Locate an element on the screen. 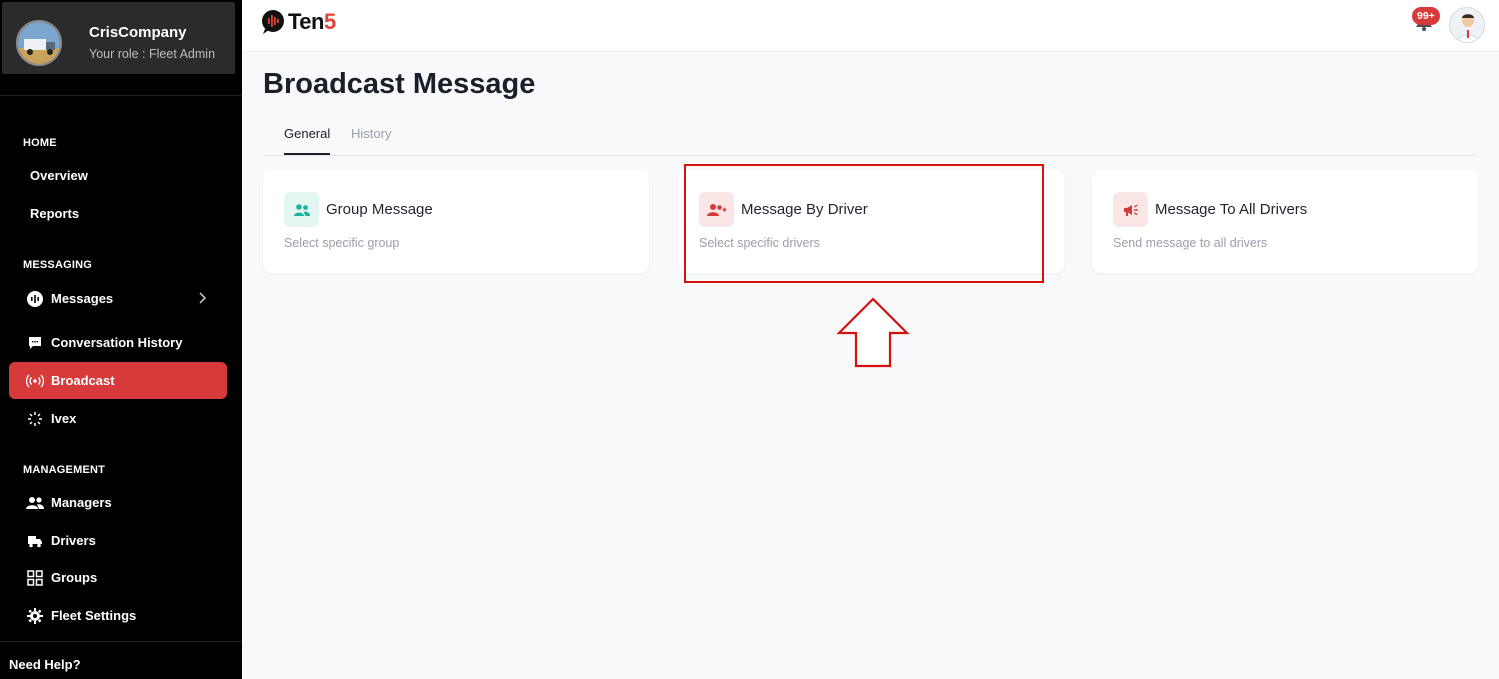  top-bar: Ten5 99+ is located at coordinates (870, 26).